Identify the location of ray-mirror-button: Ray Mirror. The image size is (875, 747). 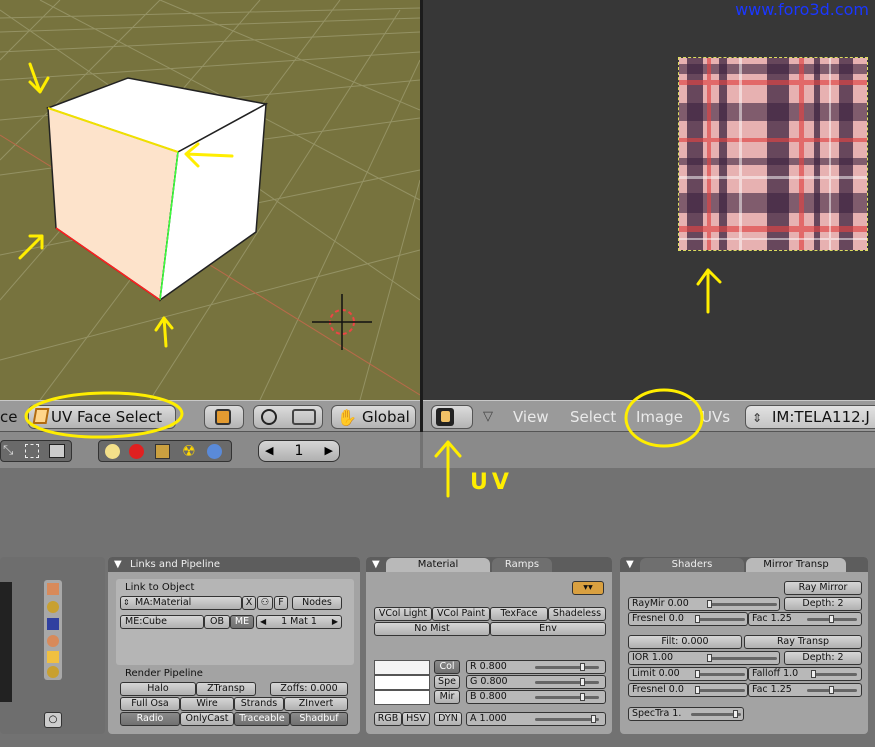
(823, 588).